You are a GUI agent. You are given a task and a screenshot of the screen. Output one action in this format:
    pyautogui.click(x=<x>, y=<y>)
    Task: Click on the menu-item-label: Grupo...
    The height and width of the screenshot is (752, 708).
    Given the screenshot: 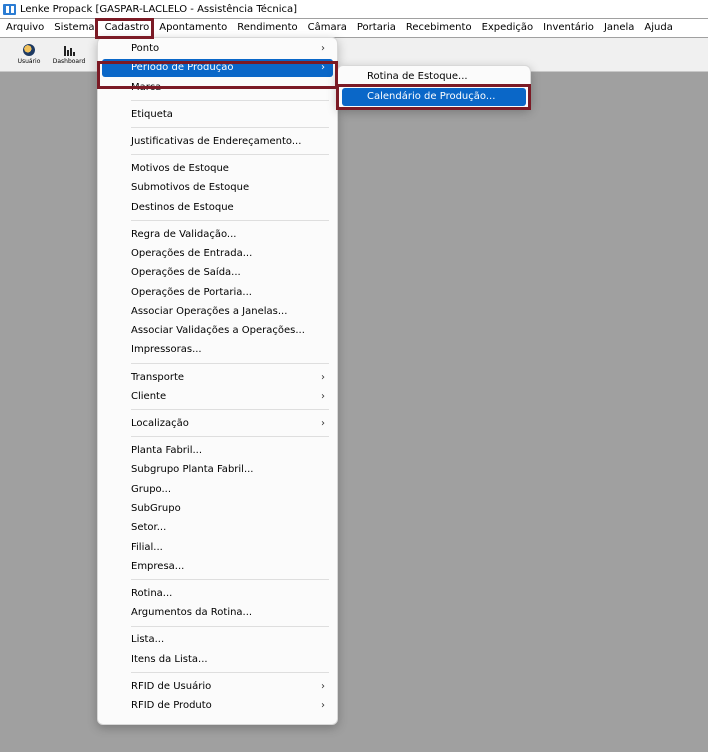 What is the action you would take?
    pyautogui.click(x=151, y=489)
    